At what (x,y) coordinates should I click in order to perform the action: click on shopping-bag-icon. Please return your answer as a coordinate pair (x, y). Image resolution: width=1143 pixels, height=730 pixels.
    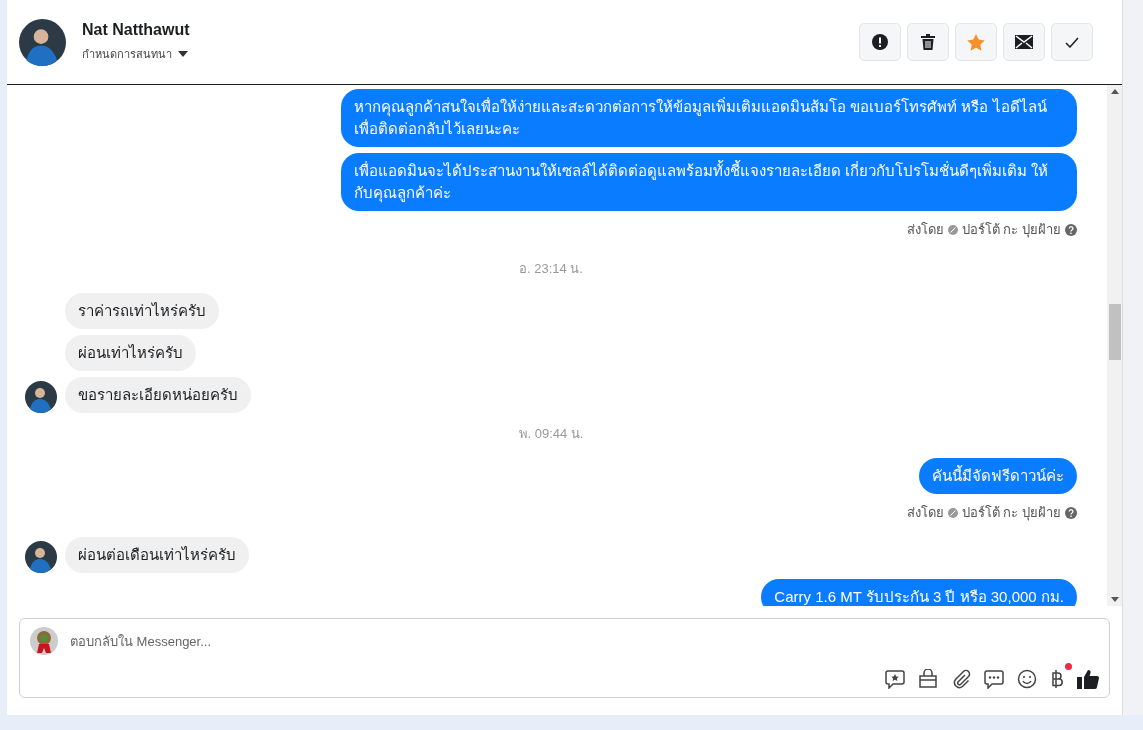
    Looking at the image, I should click on (928, 679).